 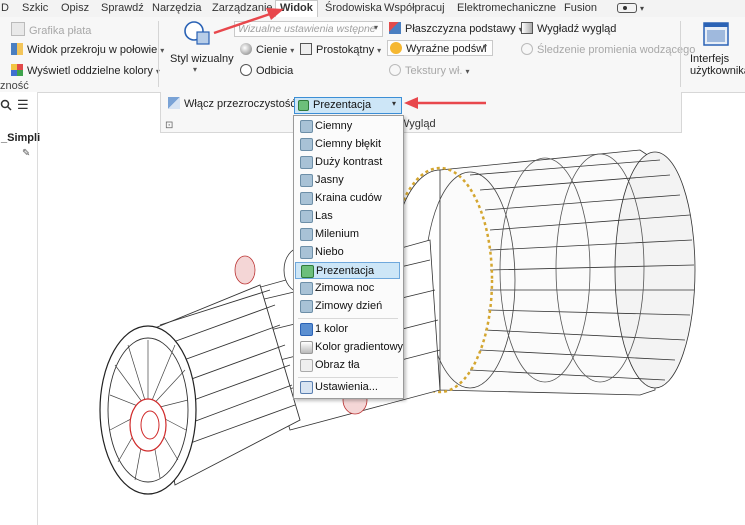 I want to click on model-browser-panel: ☰ _Simpli ✎, so click(x=20, y=308).